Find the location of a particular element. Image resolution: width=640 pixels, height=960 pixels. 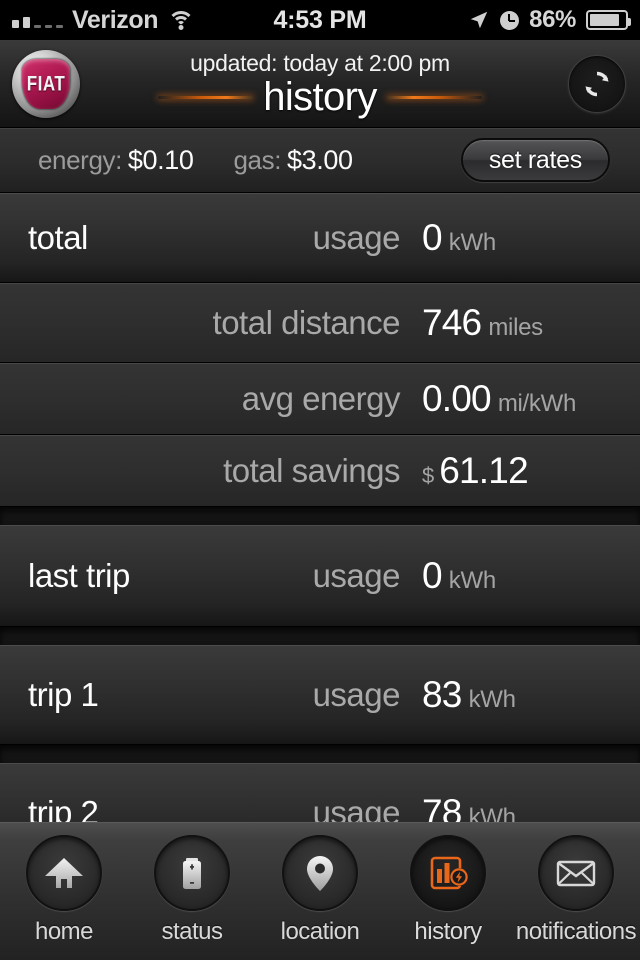

page-title: history is located at coordinates (320, 97).